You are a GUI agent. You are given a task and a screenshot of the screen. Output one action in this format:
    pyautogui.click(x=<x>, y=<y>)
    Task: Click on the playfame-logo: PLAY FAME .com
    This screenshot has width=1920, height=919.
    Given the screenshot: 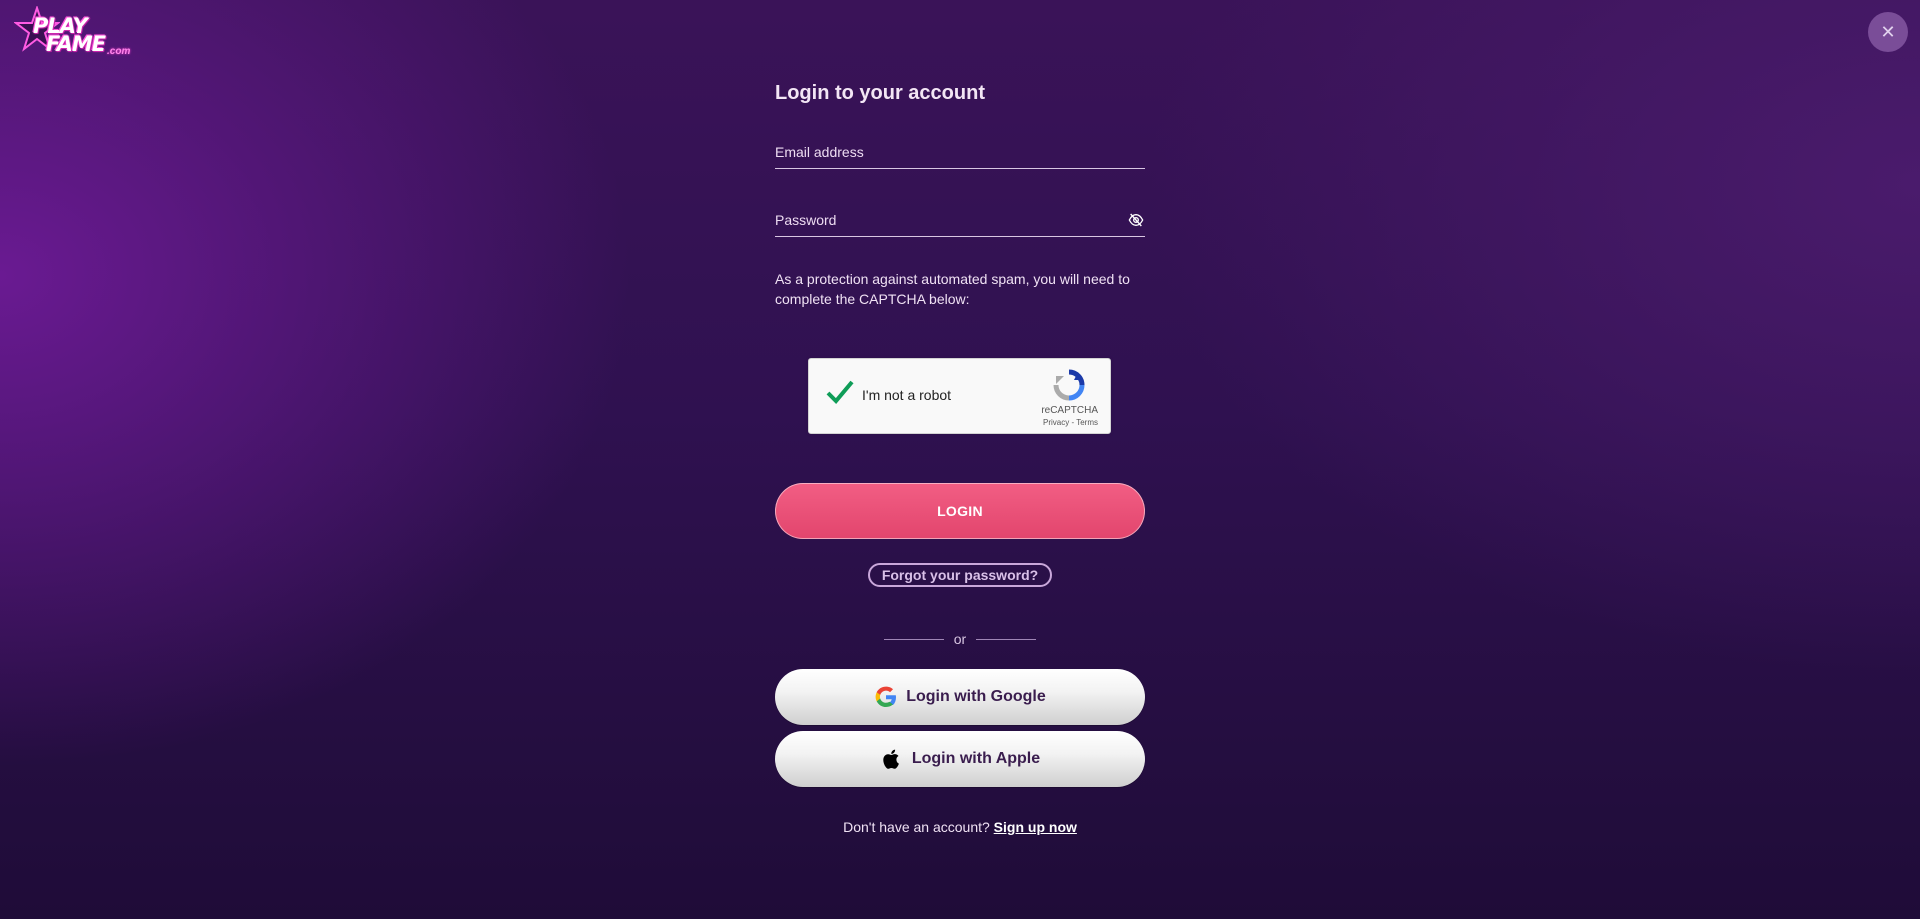 What is the action you would take?
    pyautogui.click(x=76, y=33)
    